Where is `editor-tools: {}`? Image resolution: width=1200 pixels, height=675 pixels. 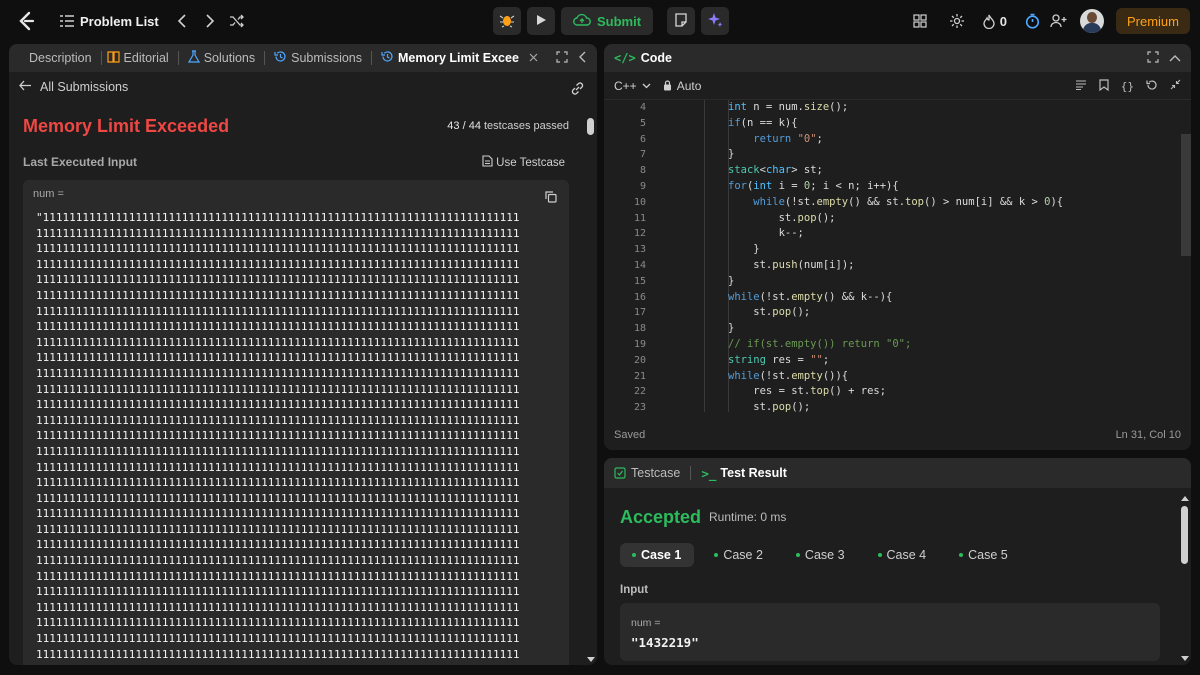
editor-tools: {} is located at coordinates (1128, 86).